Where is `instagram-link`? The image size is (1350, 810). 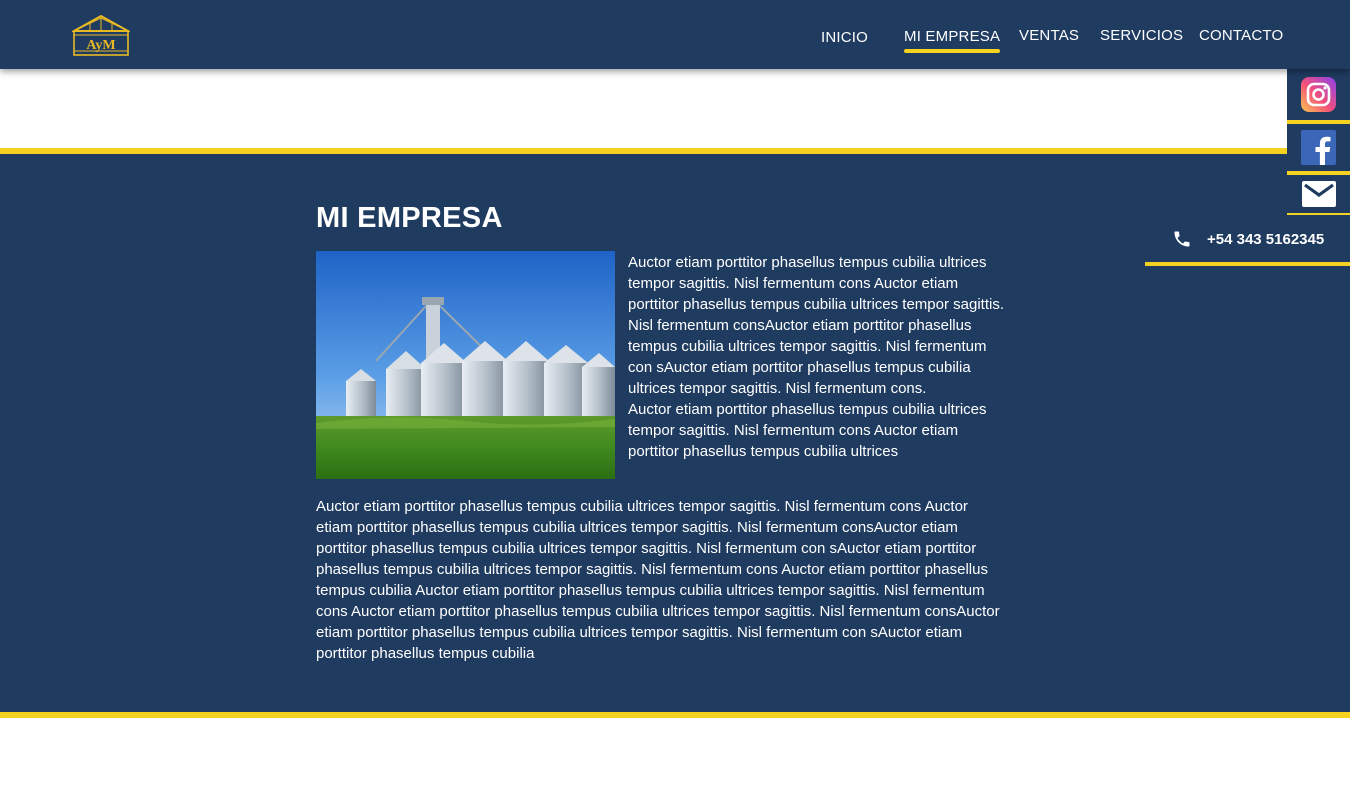
instagram-link is located at coordinates (1318, 96).